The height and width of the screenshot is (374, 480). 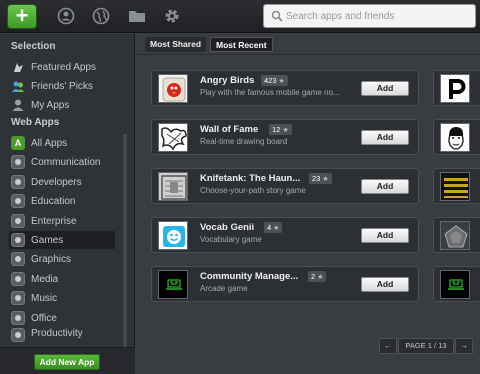 I want to click on angry-birds-thumbnail, so click(x=173, y=88).